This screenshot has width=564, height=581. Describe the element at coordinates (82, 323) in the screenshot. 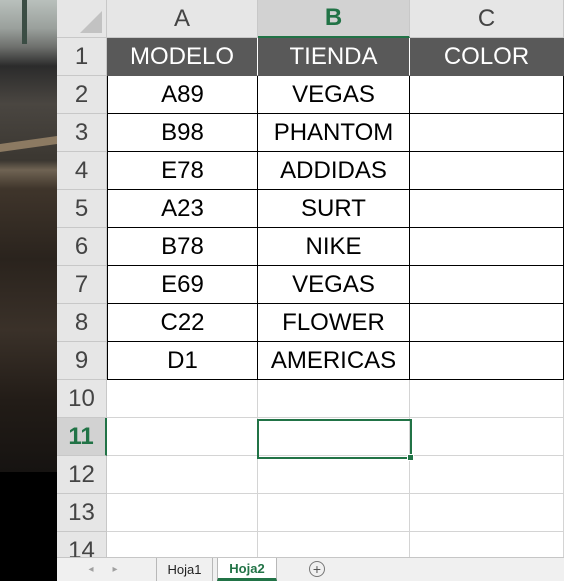

I see `row-header-8: 8` at that location.